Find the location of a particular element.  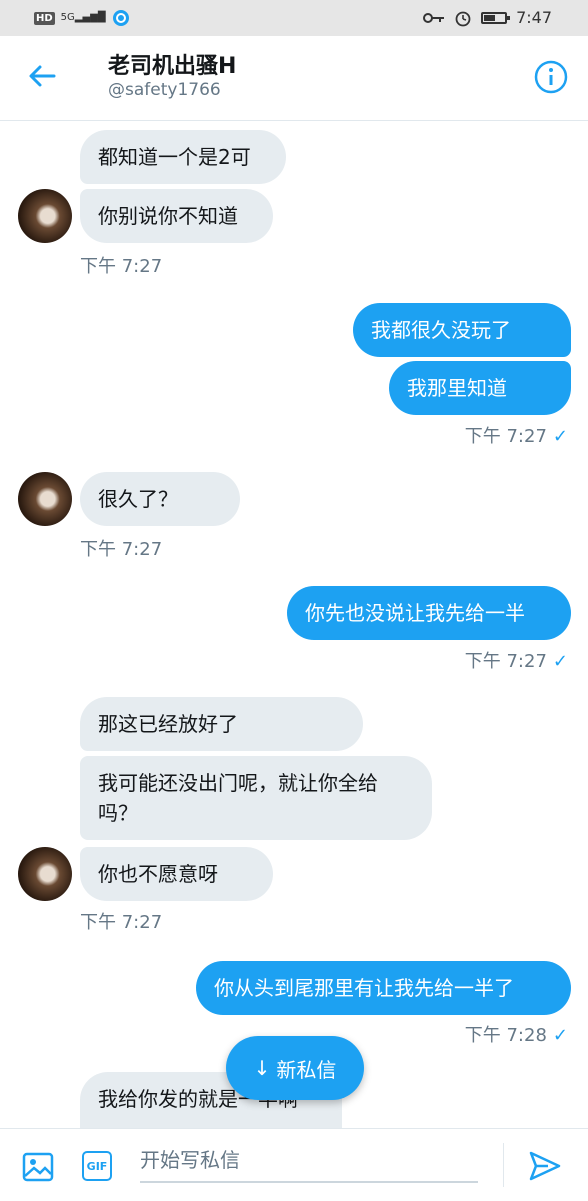

back-arrow-icon is located at coordinates (42, 76).